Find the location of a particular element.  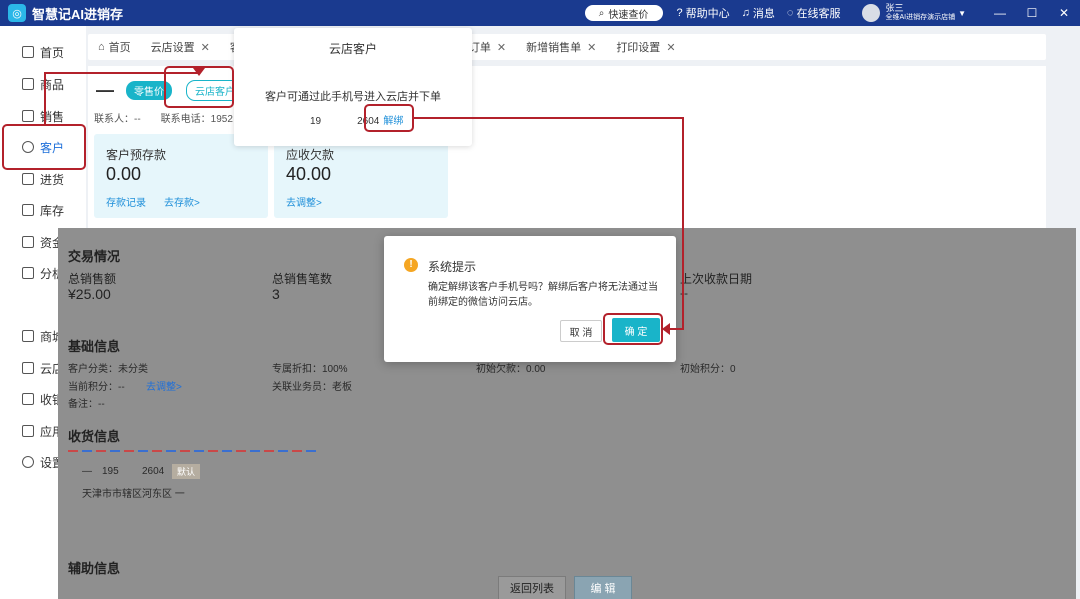

prepaid-card: 客户预存款 0.00 存款记录 去存款> is located at coordinates (181, 176).